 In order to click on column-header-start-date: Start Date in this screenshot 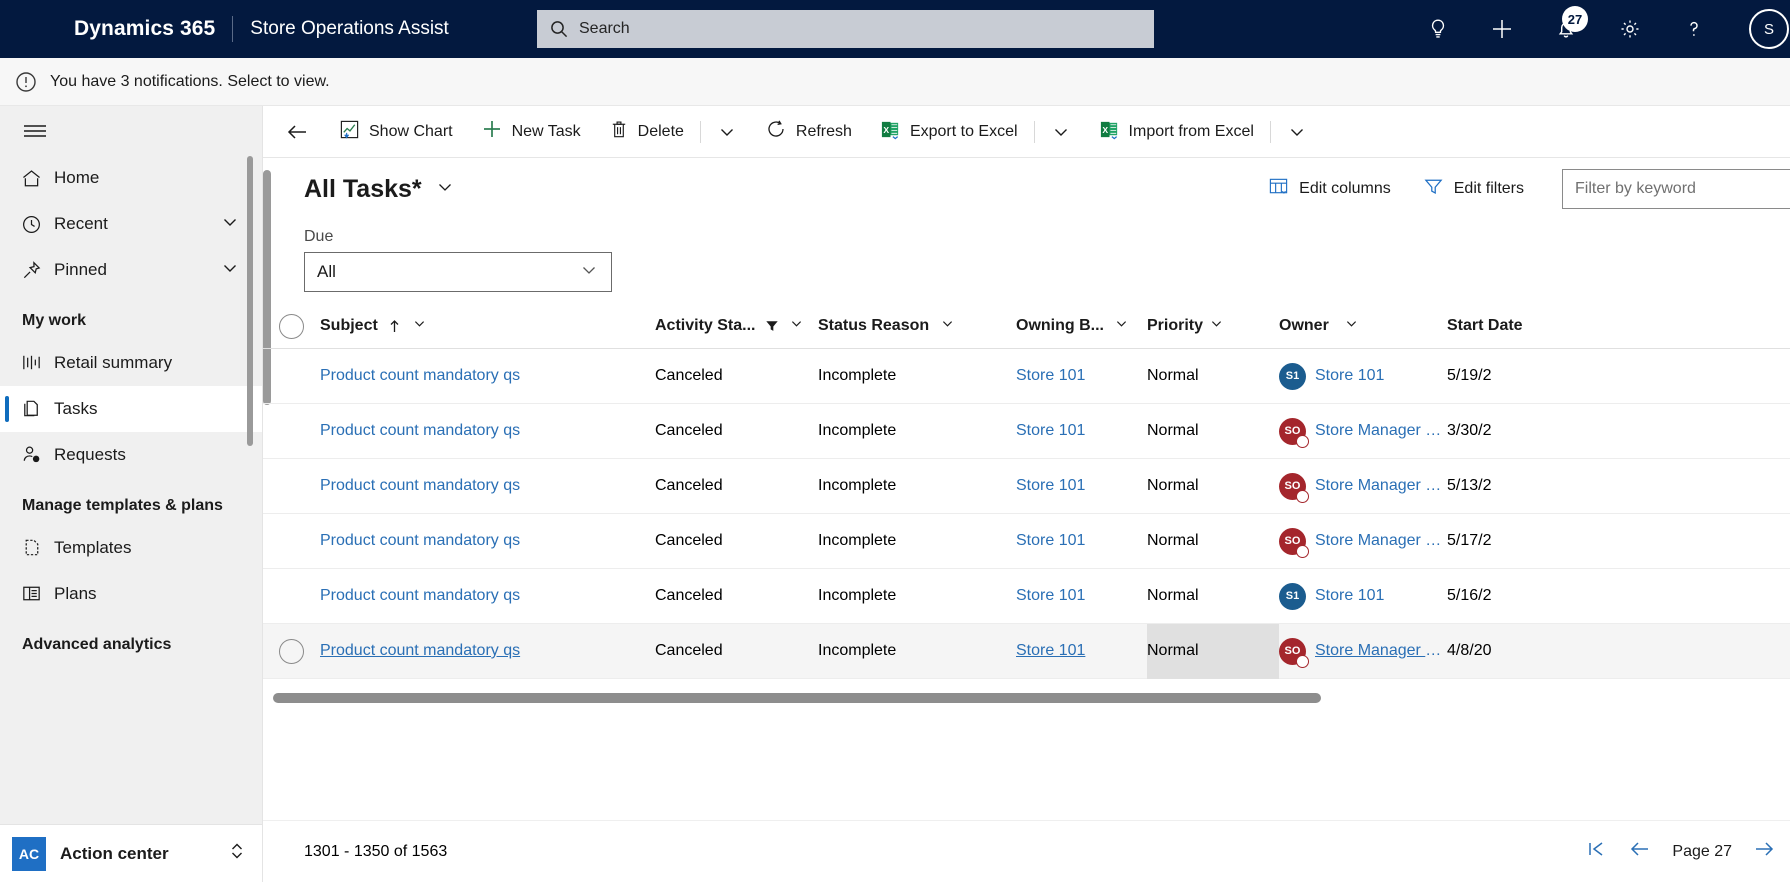, I will do `click(1507, 326)`.